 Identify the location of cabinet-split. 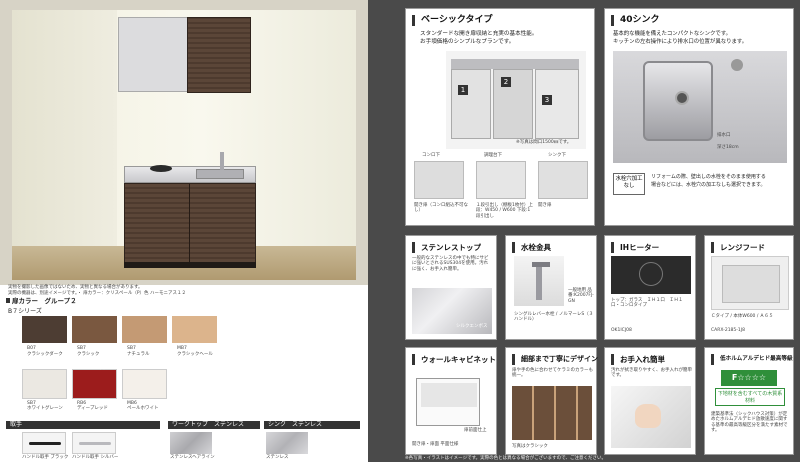
(189, 225).